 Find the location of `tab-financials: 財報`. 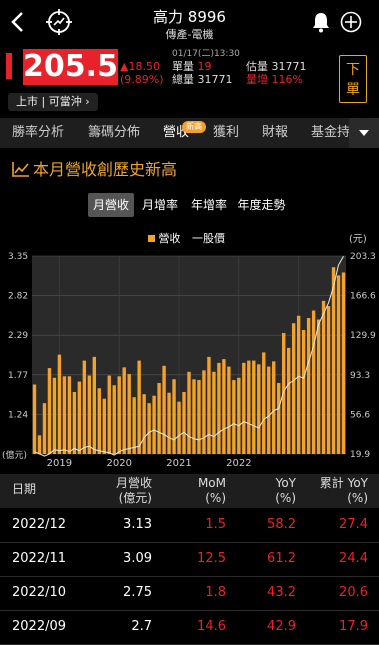

tab-financials: 財報 is located at coordinates (275, 133).